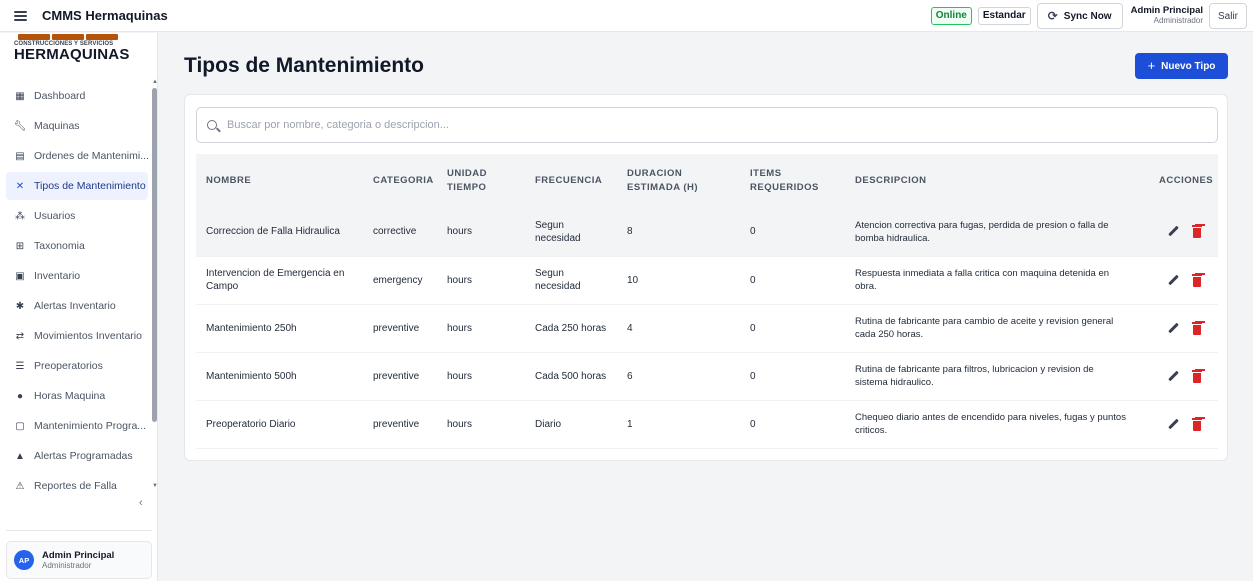 Image resolution: width=1253 pixels, height=581 pixels. I want to click on sidebar-item-alertas-inventario: ✱ Alertas Inventario, so click(77, 306).